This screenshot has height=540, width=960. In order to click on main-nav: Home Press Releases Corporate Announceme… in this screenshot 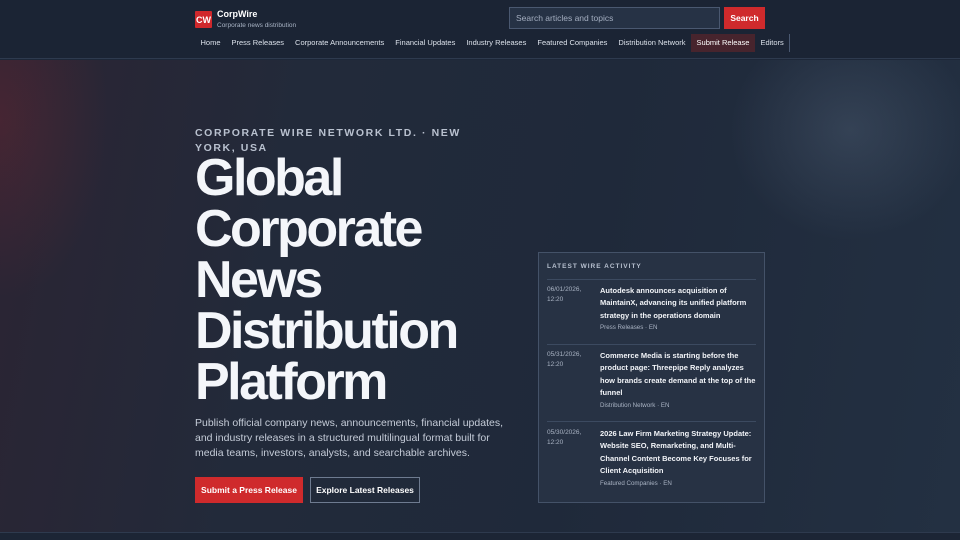, I will do `click(493, 43)`.